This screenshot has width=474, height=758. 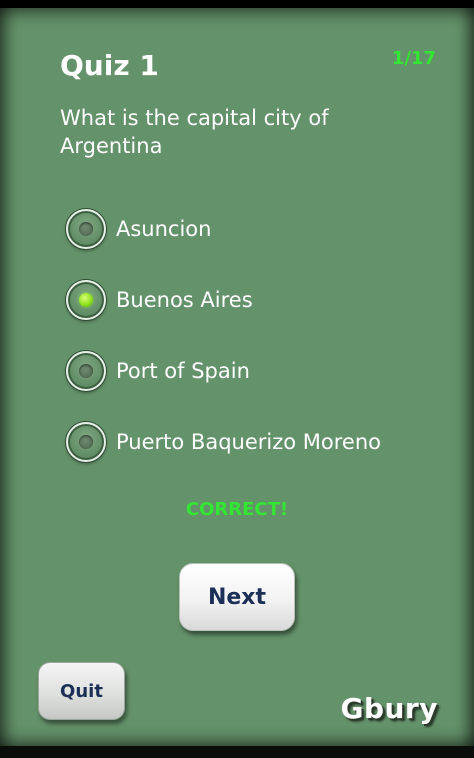 I want to click on option-label: Port of Spain, so click(x=183, y=371).